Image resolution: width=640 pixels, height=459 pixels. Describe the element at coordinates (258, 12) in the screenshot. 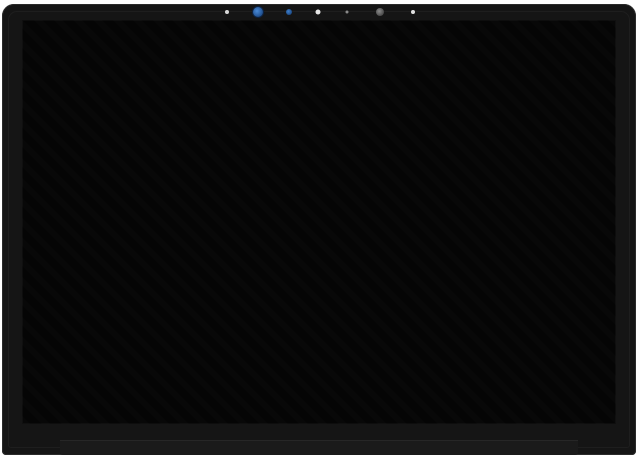

I see `ir-camera-icon` at that location.